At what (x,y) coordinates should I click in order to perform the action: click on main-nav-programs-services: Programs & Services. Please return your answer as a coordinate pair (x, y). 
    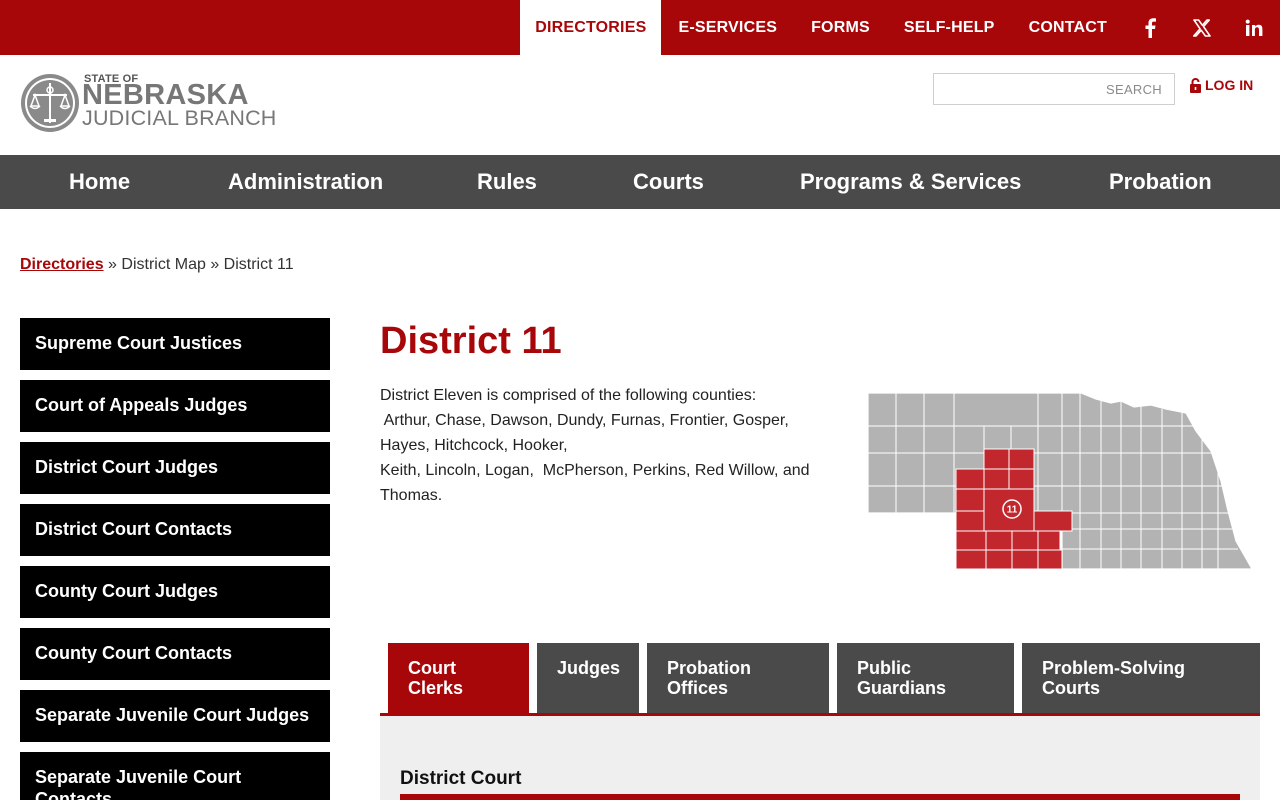
    Looking at the image, I should click on (910, 182).